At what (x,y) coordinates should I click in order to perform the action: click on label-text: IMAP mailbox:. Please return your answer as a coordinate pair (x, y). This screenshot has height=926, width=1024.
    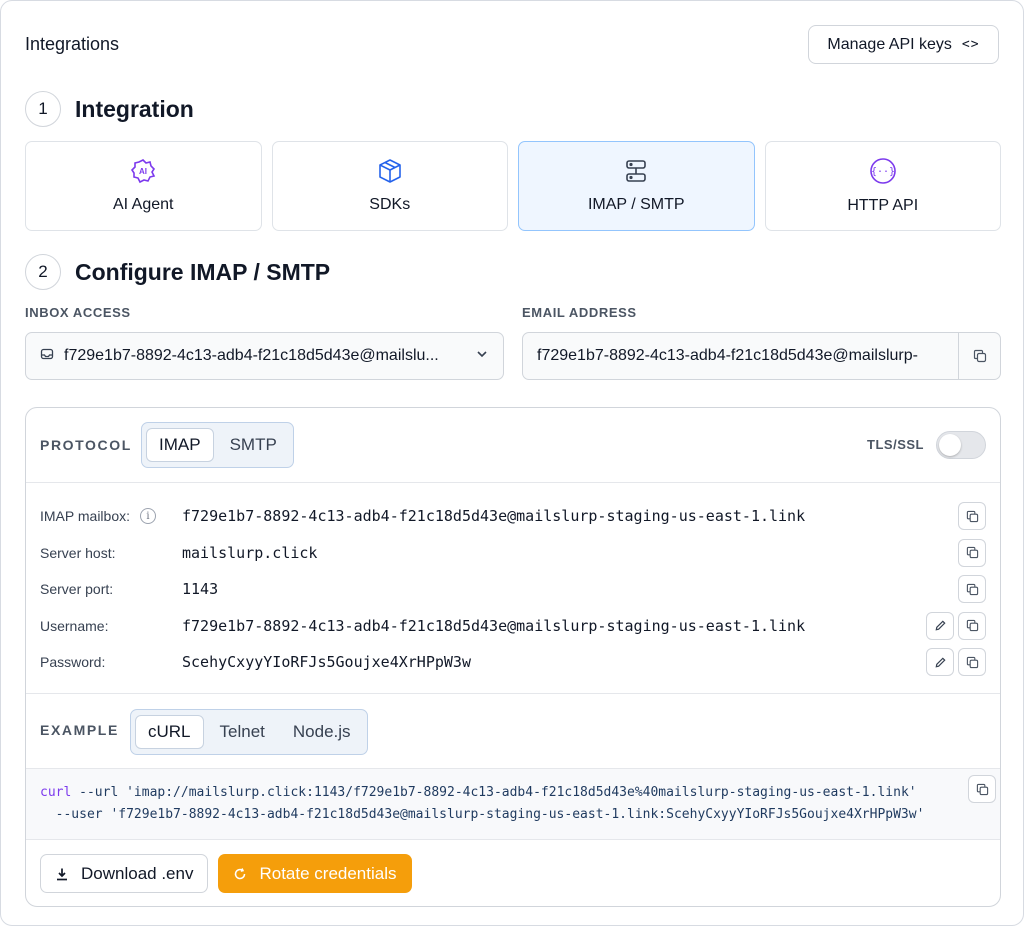
    Looking at the image, I should click on (85, 516).